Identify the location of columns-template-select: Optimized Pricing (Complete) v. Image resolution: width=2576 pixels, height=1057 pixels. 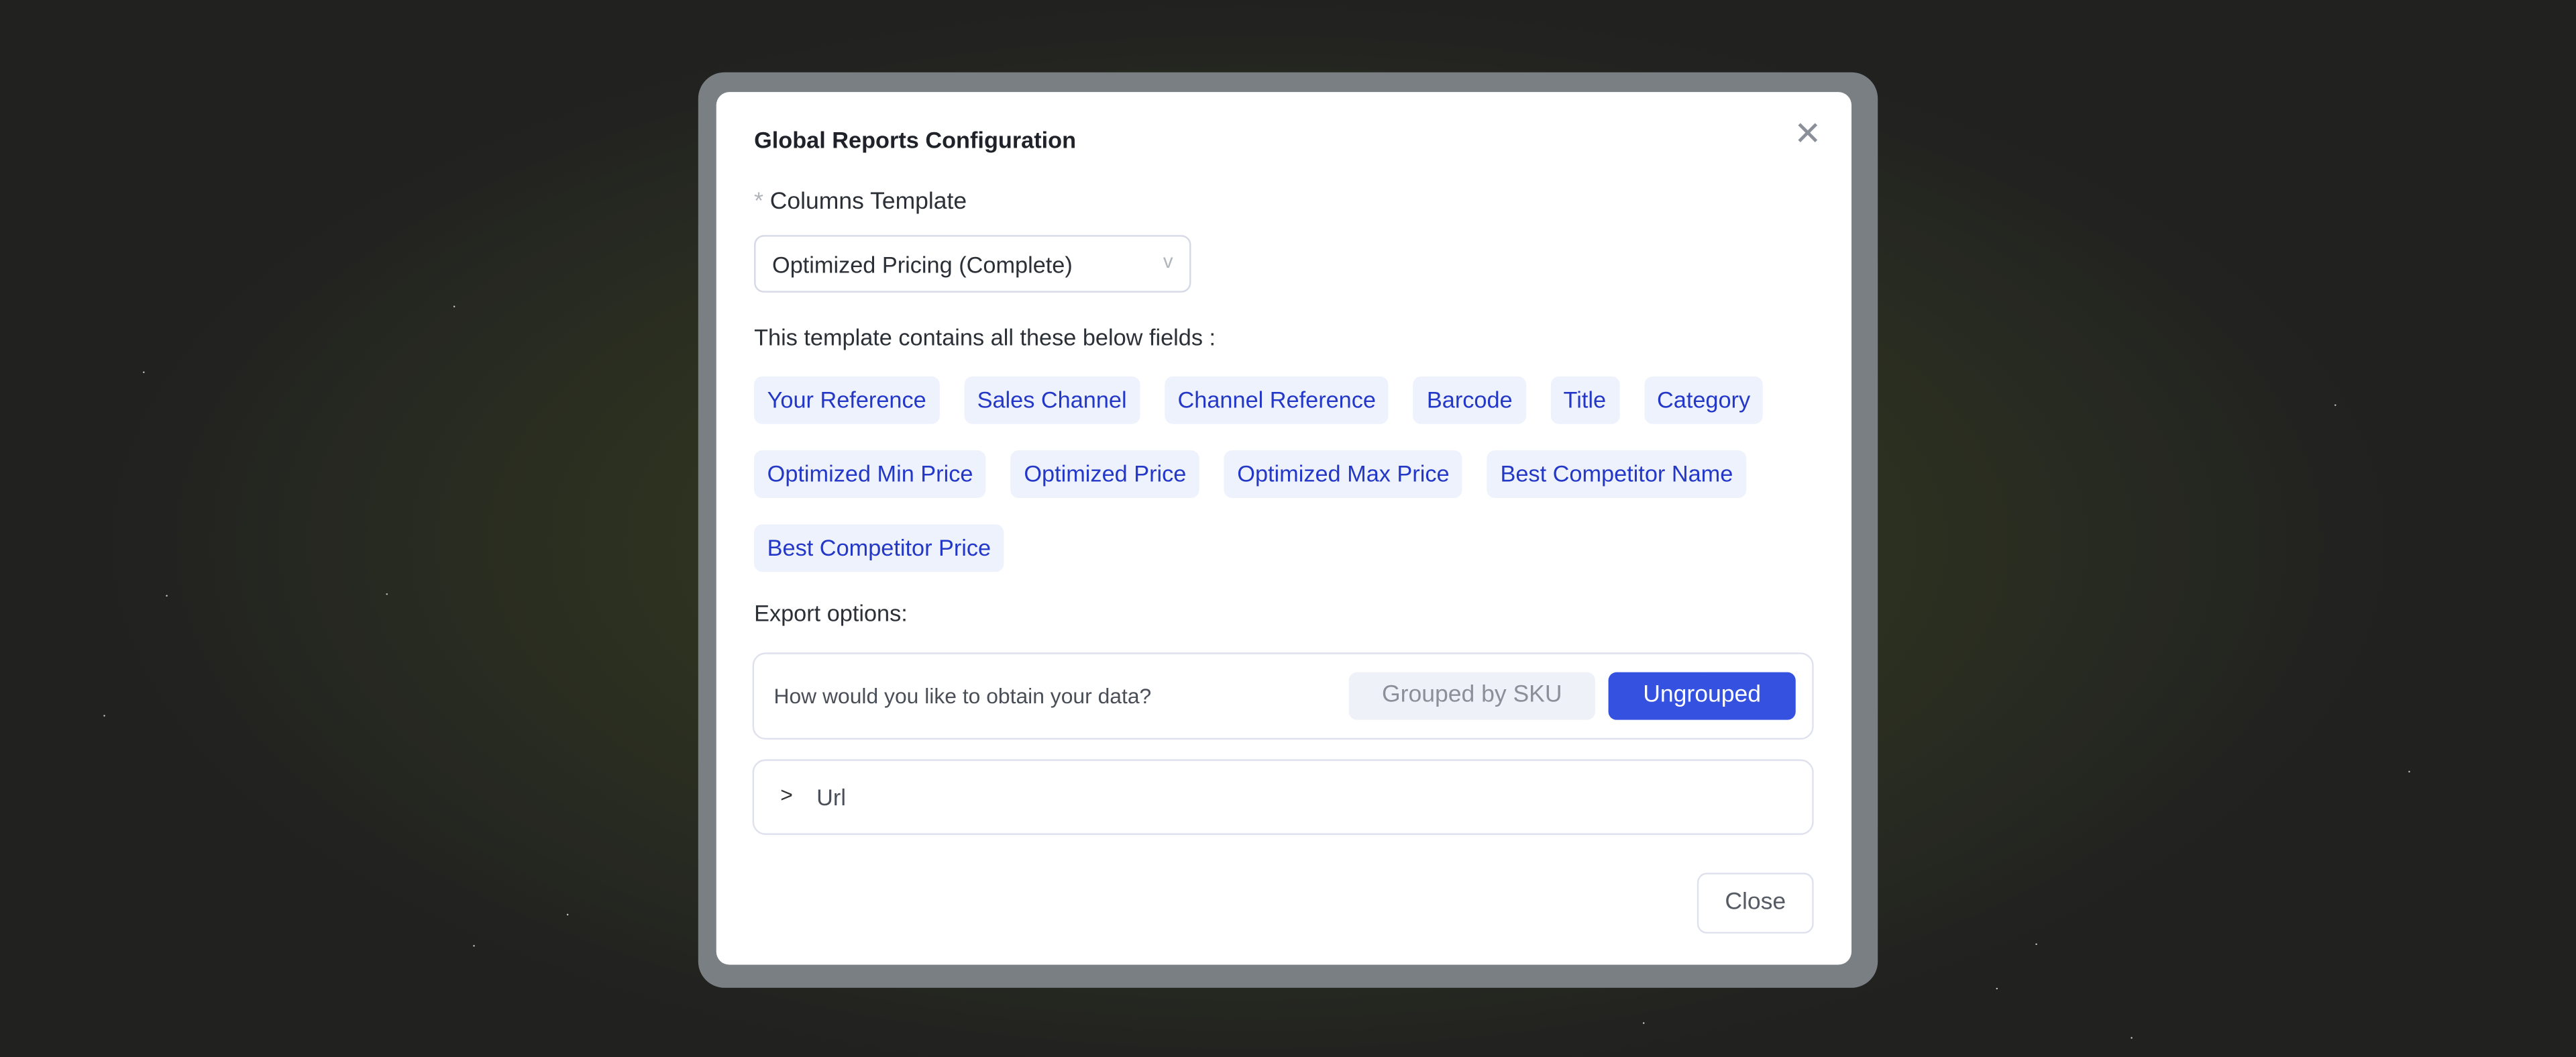
(972, 264).